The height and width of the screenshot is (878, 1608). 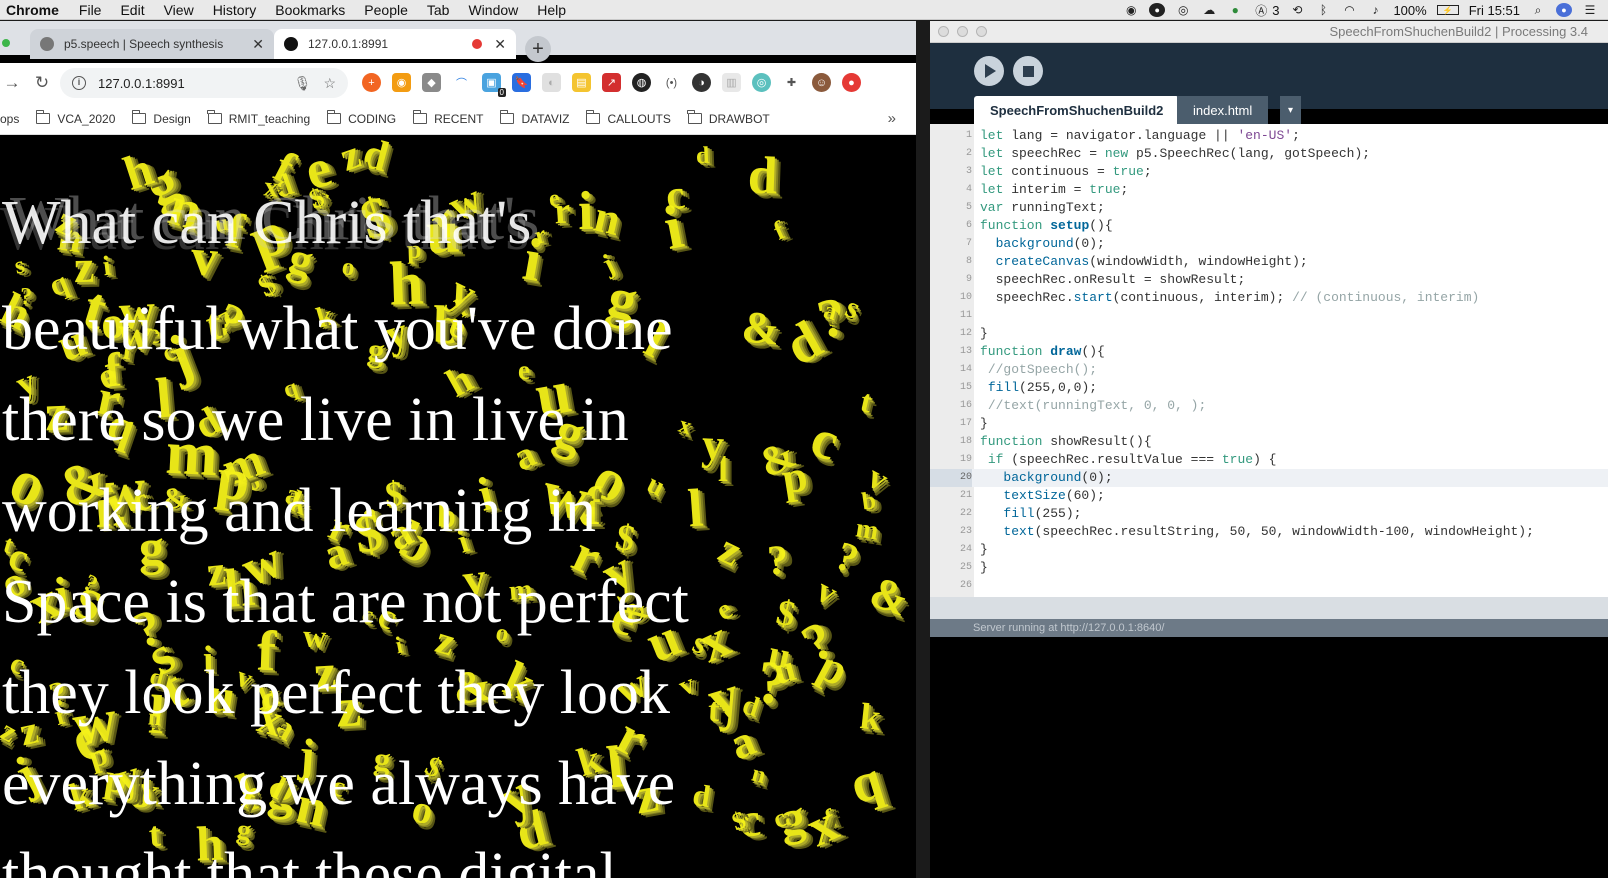 What do you see at coordinates (1183, 10) in the screenshot?
I see `cc-icon: ◎` at bounding box center [1183, 10].